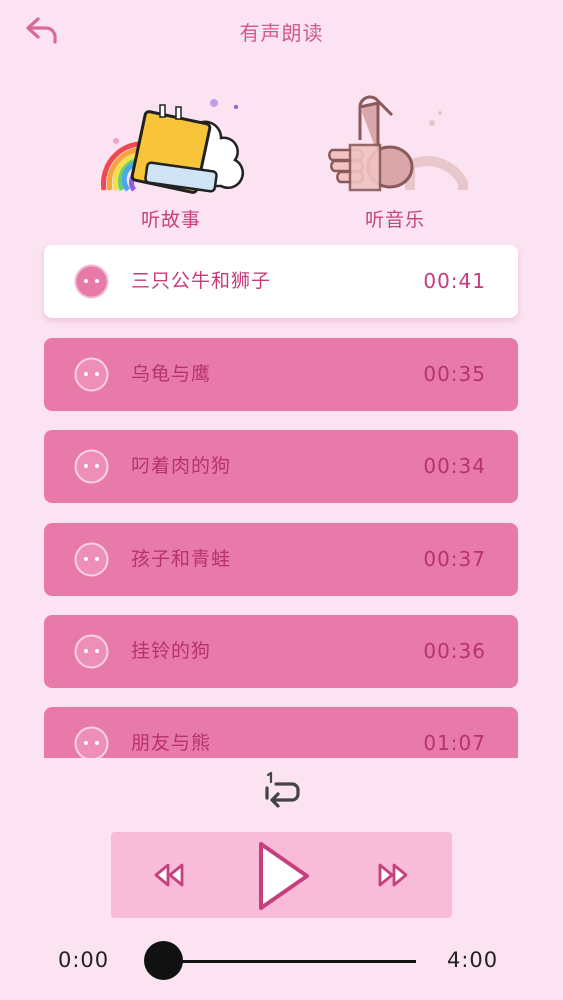 The image size is (563, 1000). I want to click on track-row: 孩子和青蛙 00:37, so click(281, 559).